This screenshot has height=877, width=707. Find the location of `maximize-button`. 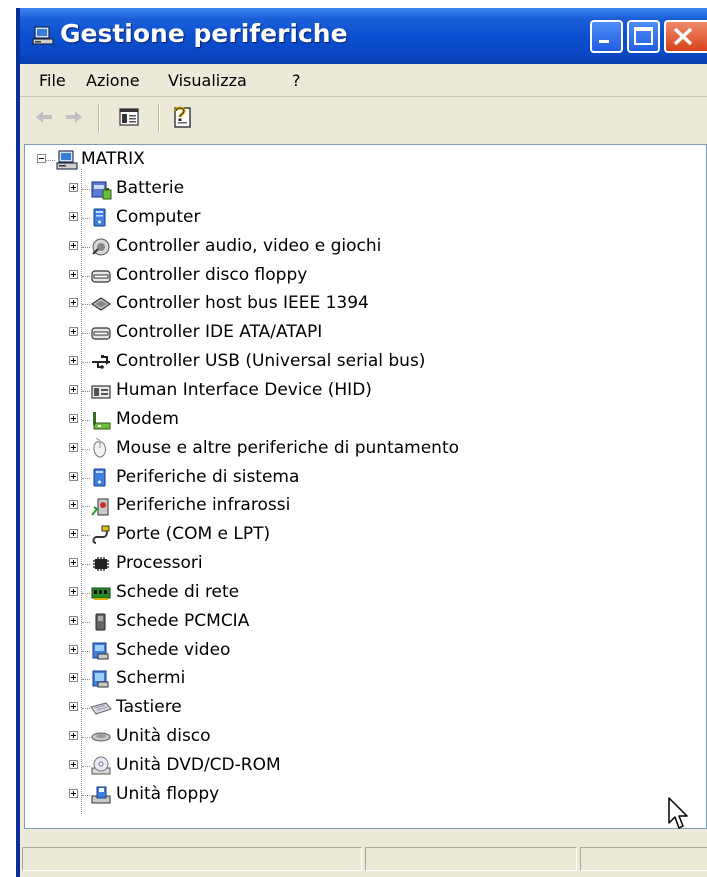

maximize-button is located at coordinates (643, 36).